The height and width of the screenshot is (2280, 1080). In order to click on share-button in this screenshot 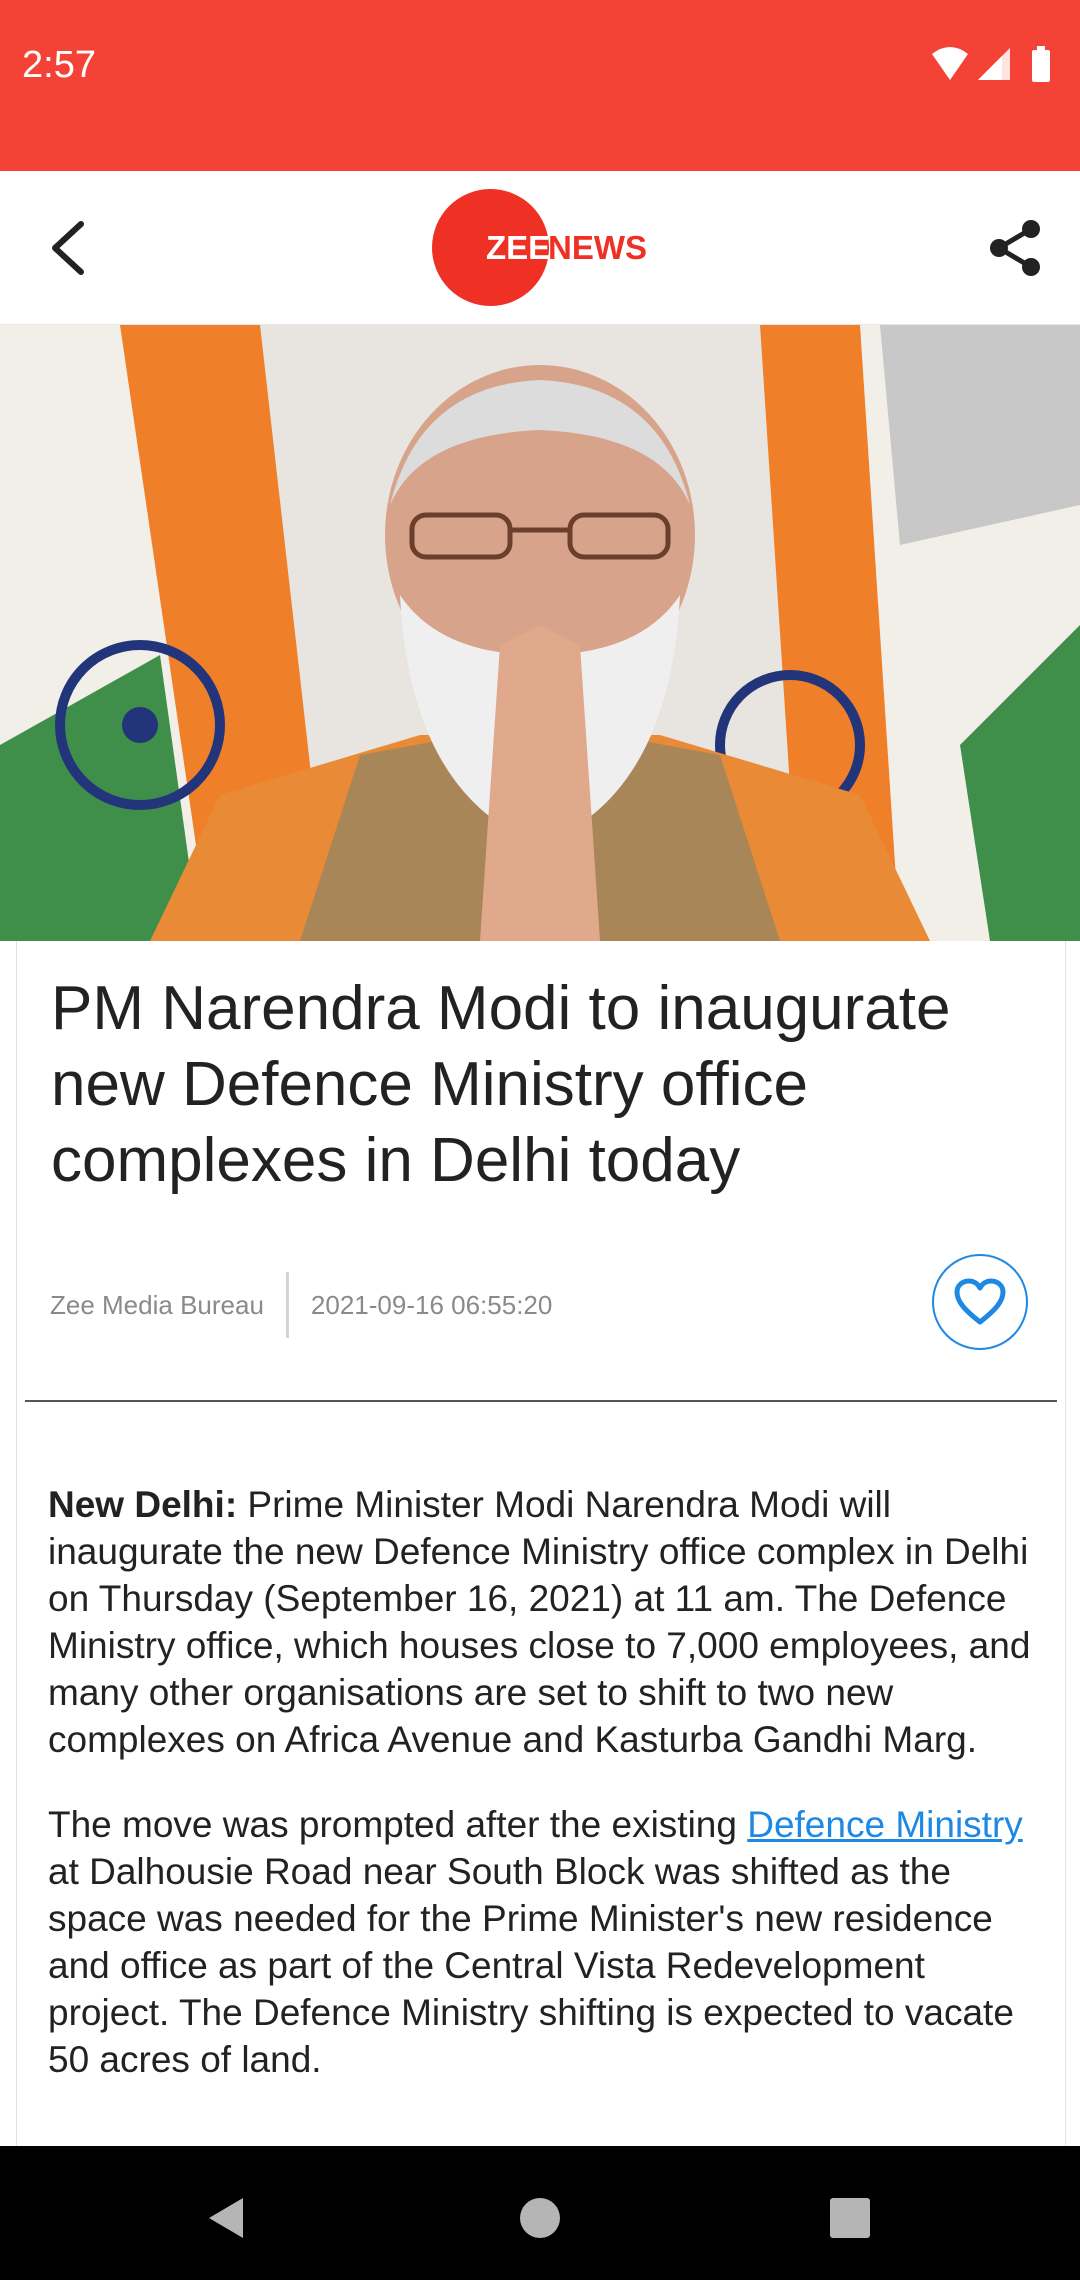, I will do `click(1015, 248)`.